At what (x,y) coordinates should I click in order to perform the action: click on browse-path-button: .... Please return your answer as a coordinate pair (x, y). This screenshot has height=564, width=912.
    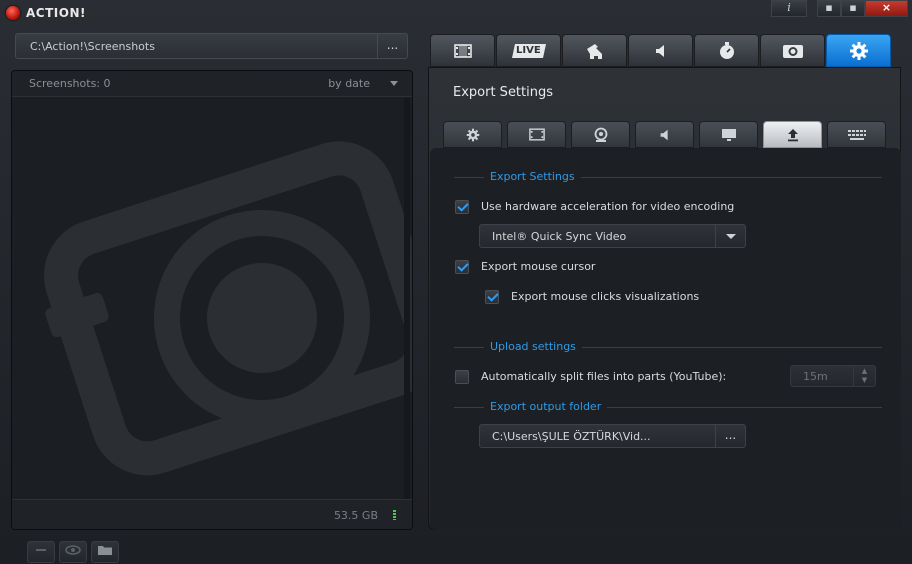
    Looking at the image, I should click on (392, 46).